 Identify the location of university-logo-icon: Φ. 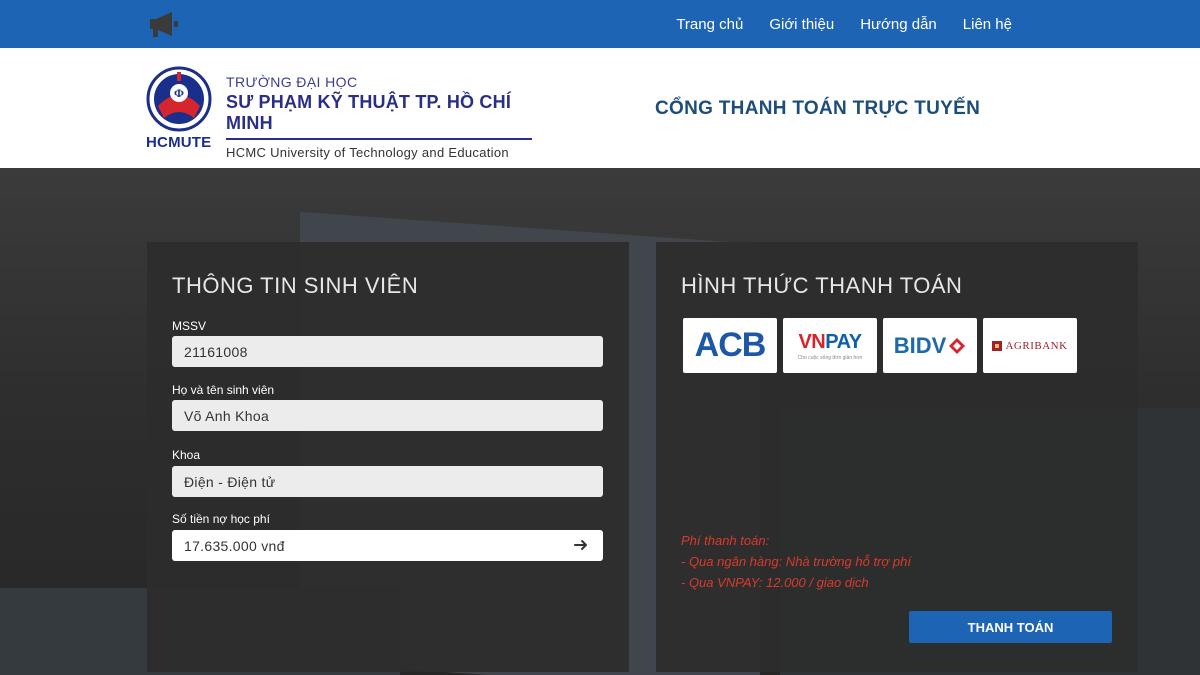
(179, 99).